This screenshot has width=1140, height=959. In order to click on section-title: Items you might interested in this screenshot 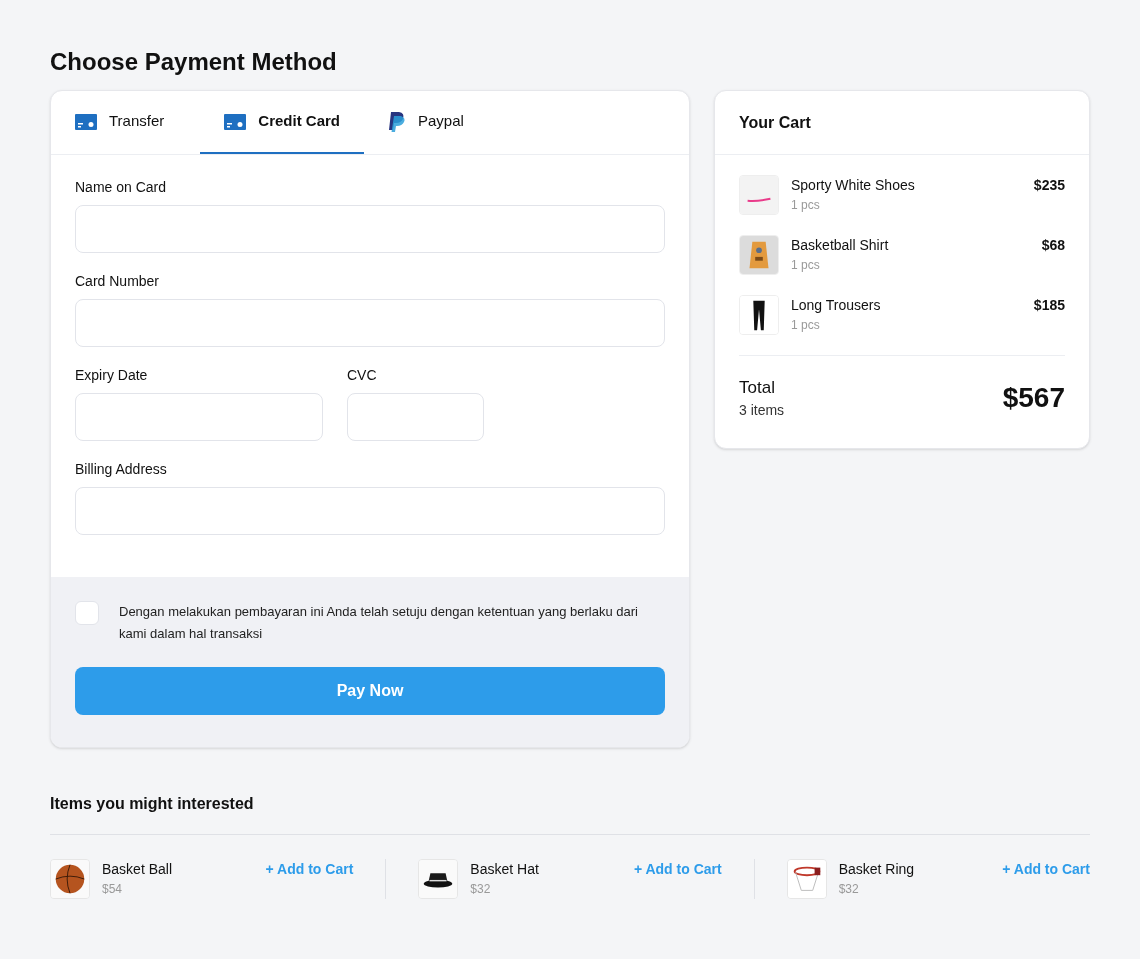, I will do `click(152, 804)`.